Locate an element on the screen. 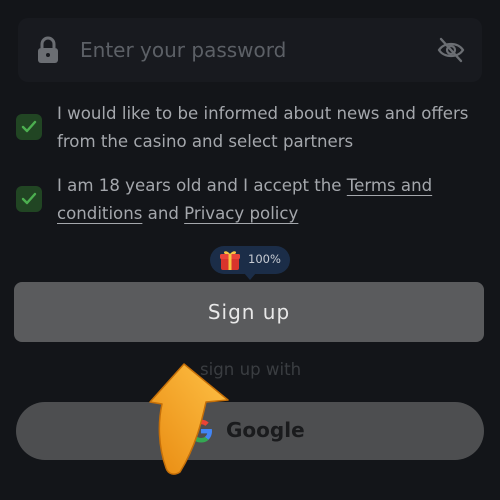  badge-percent: 100% is located at coordinates (264, 259).